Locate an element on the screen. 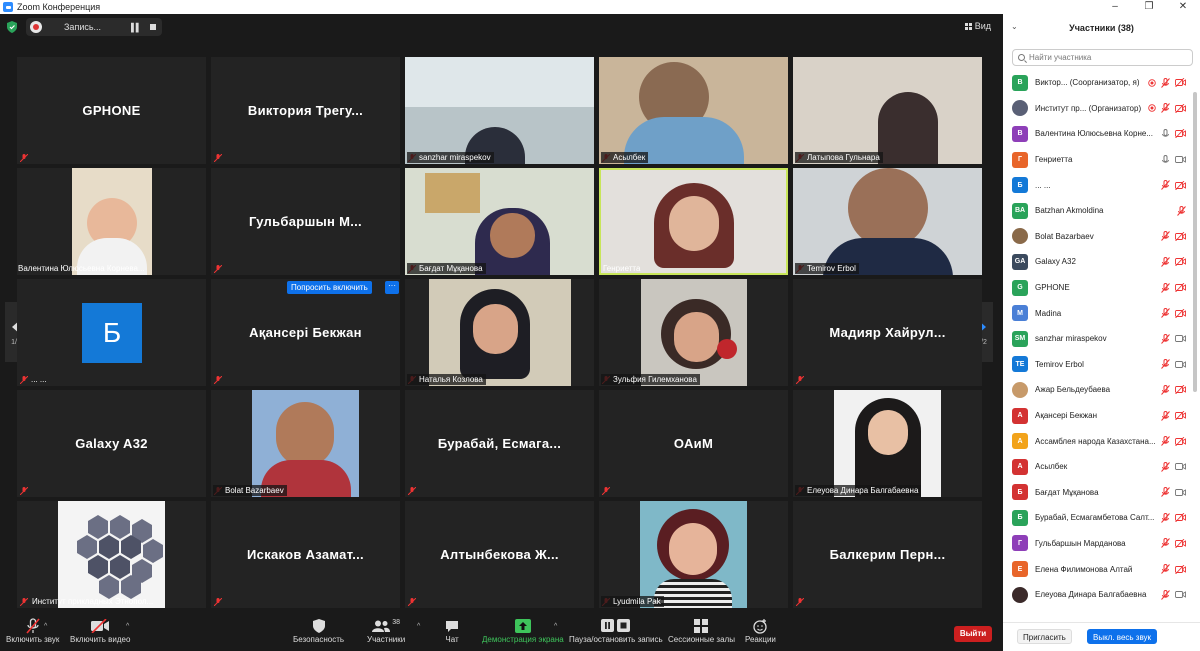 The width and height of the screenshot is (1200, 651). participant-row: Елеуова Динара Балгабаевна is located at coordinates (1098, 595).